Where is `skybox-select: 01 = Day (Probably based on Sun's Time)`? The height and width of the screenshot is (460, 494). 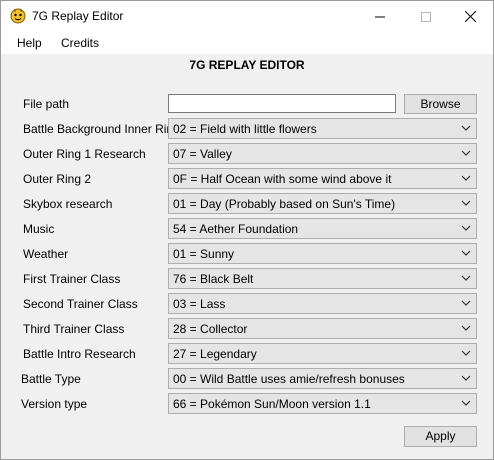 skybox-select: 01 = Day (Probably based on Sun's Time) is located at coordinates (322, 203).